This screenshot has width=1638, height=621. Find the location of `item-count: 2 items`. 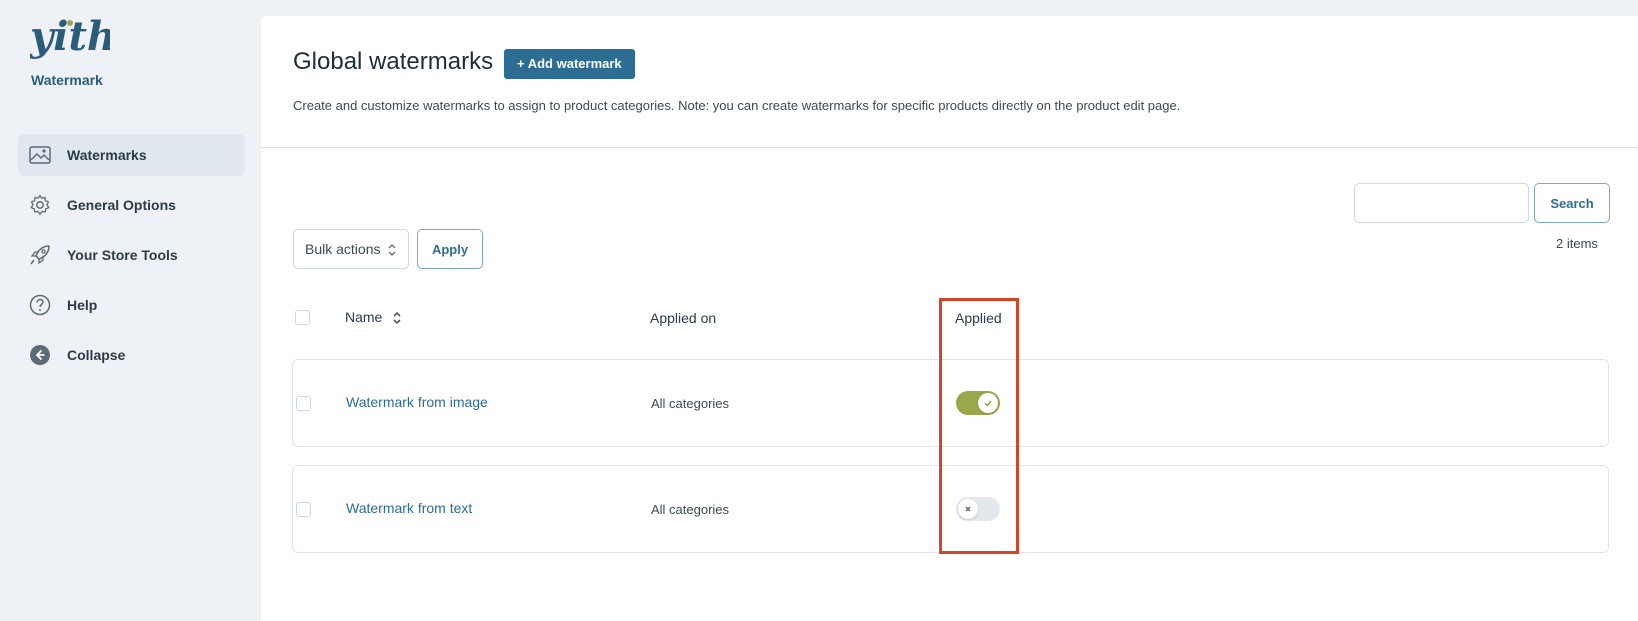

item-count: 2 items is located at coordinates (1577, 243).